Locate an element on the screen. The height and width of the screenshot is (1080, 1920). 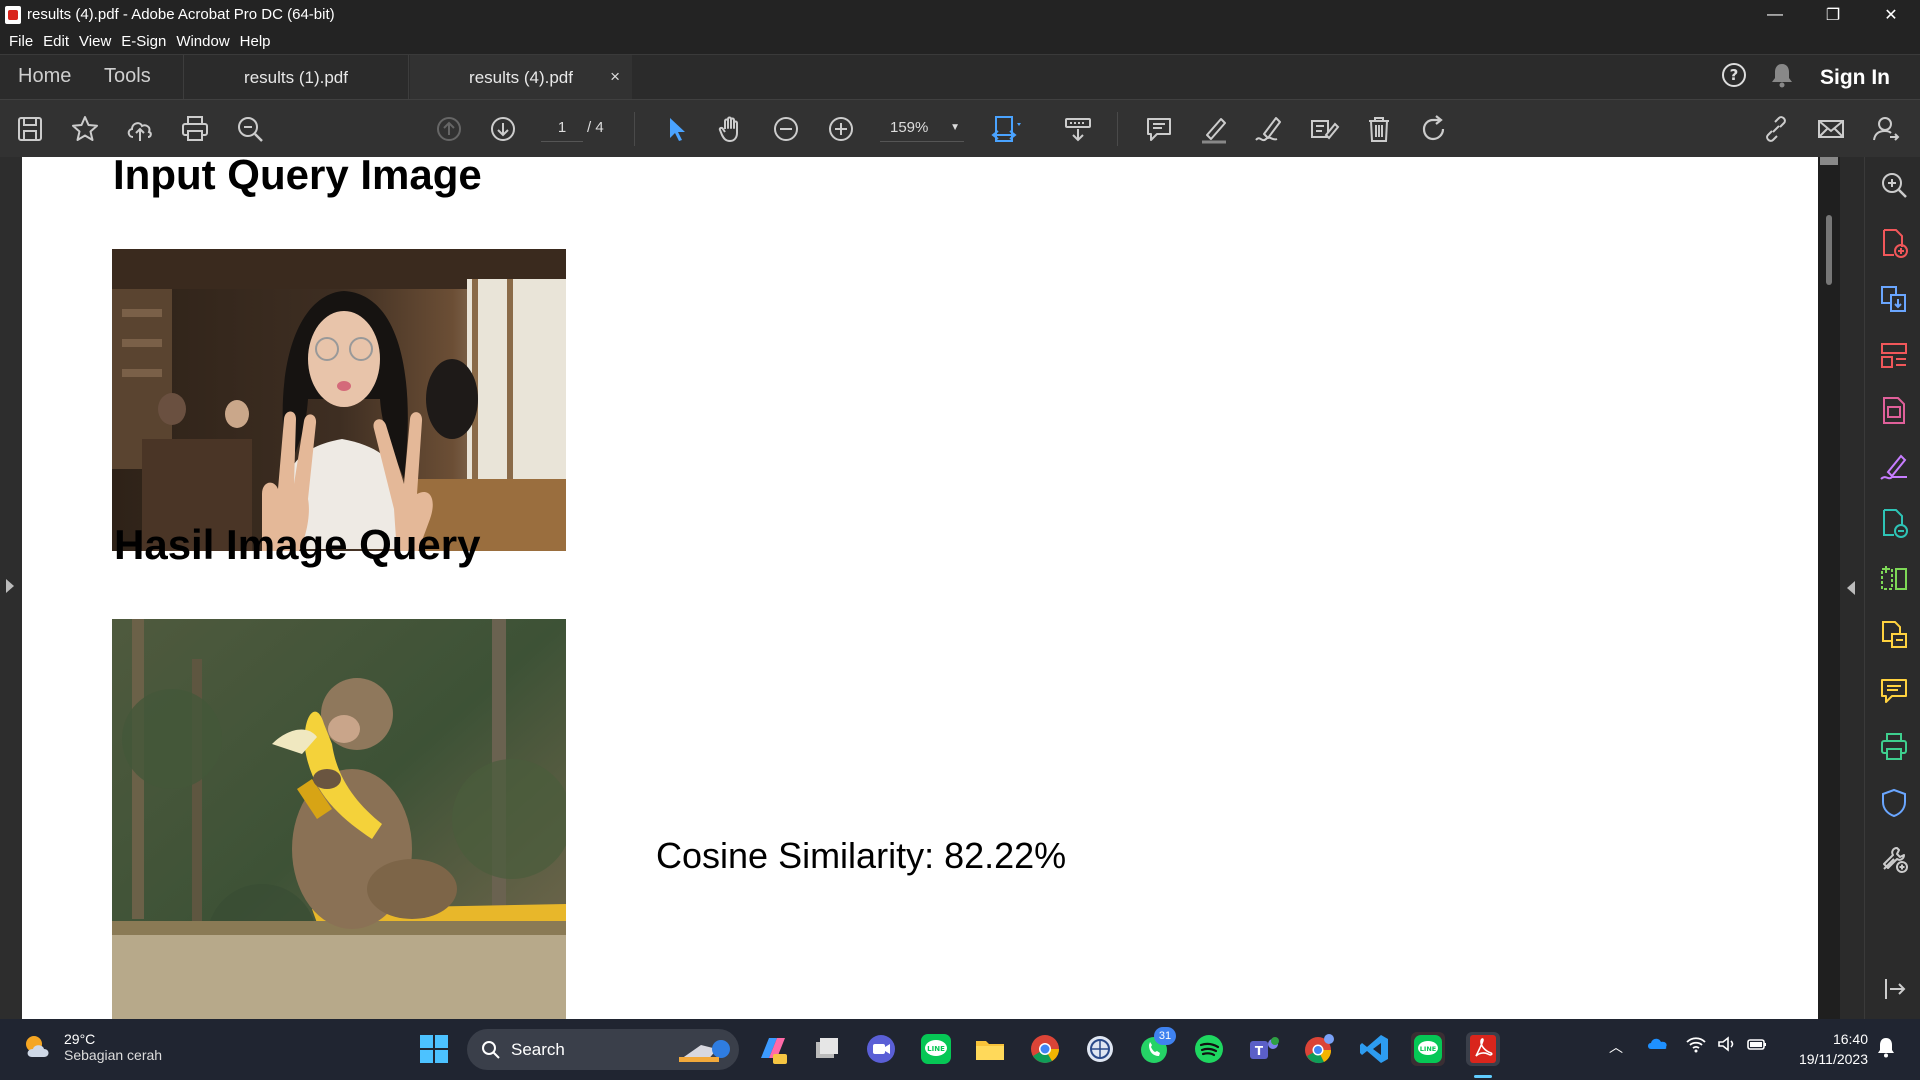
acrobat-taskbar-icon is located at coordinates (1483, 1049).